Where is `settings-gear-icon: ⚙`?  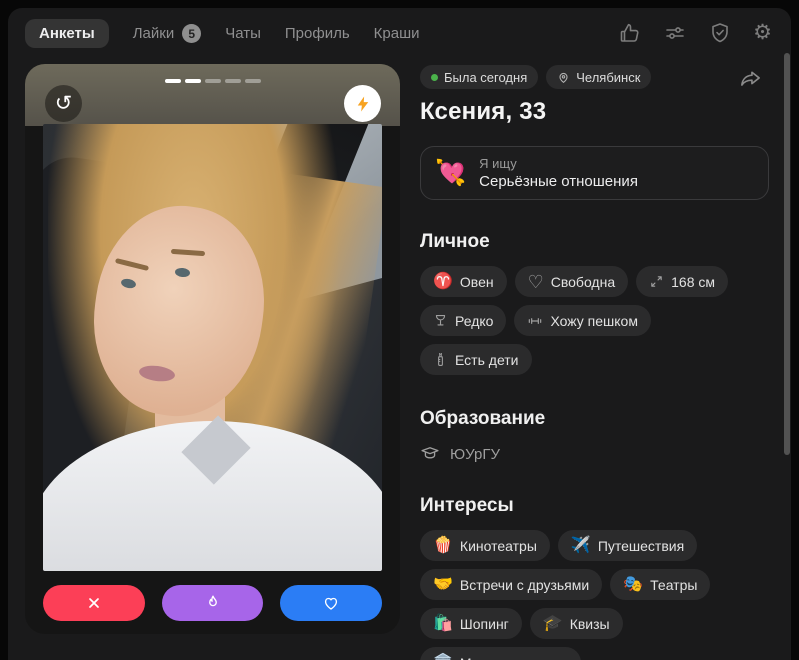 settings-gear-icon: ⚙ is located at coordinates (762, 33).